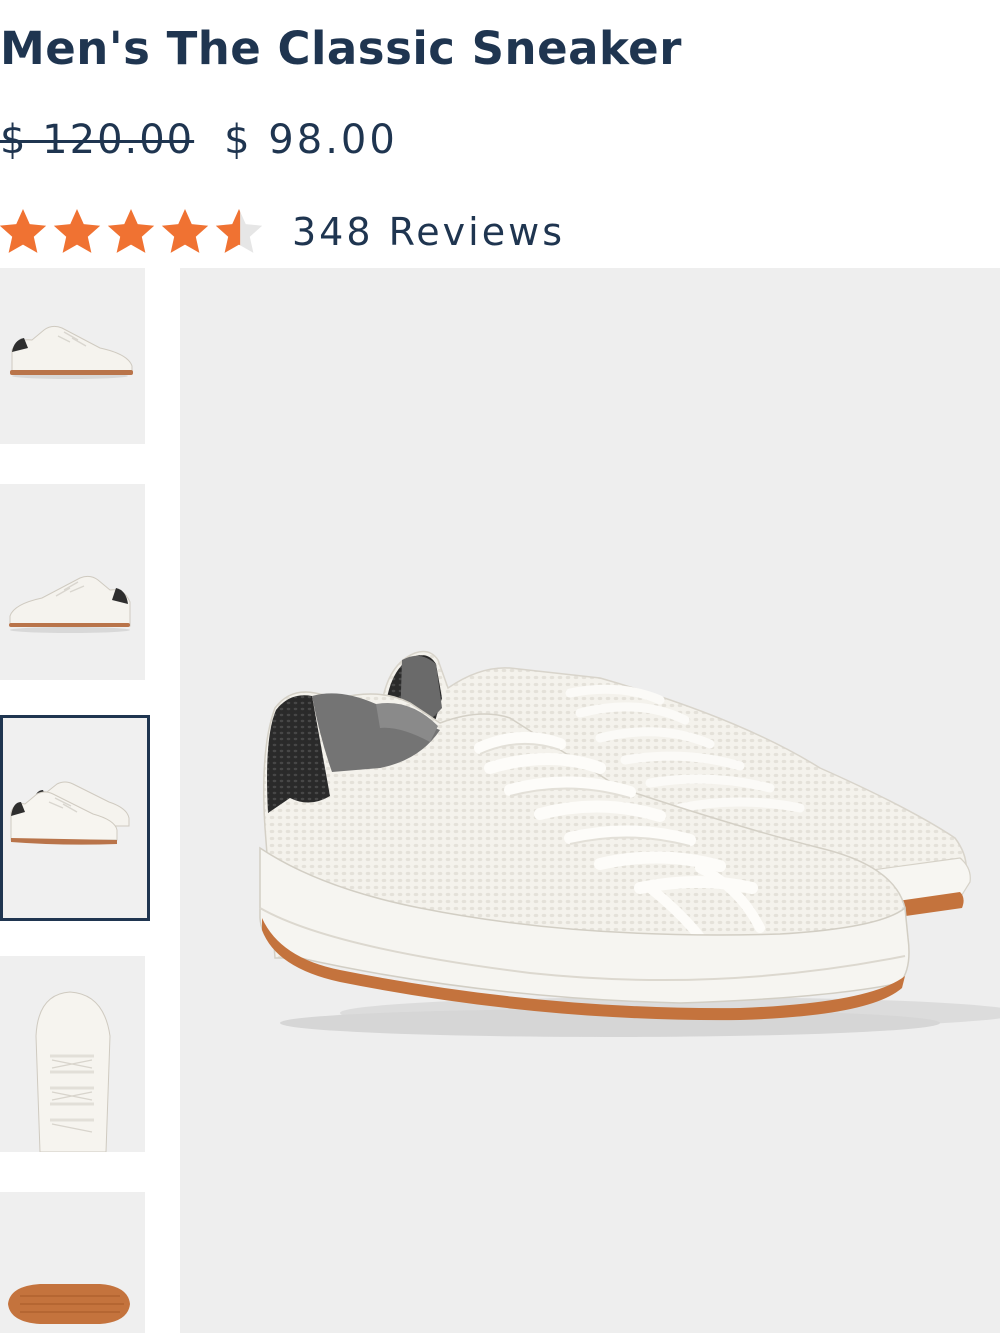  Describe the element at coordinates (239, 231) in the screenshot. I see `half-star-icon` at that location.